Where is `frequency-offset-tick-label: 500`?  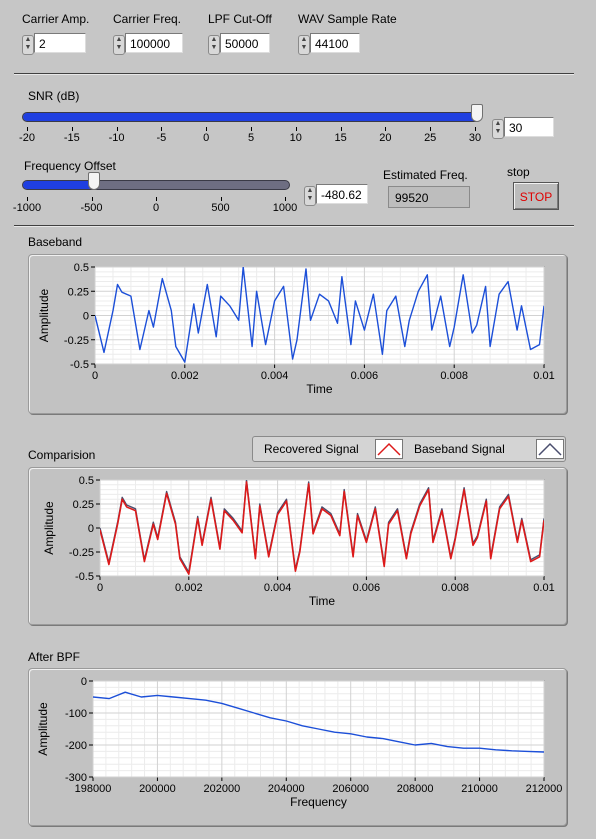 frequency-offset-tick-label: 500 is located at coordinates (220, 208).